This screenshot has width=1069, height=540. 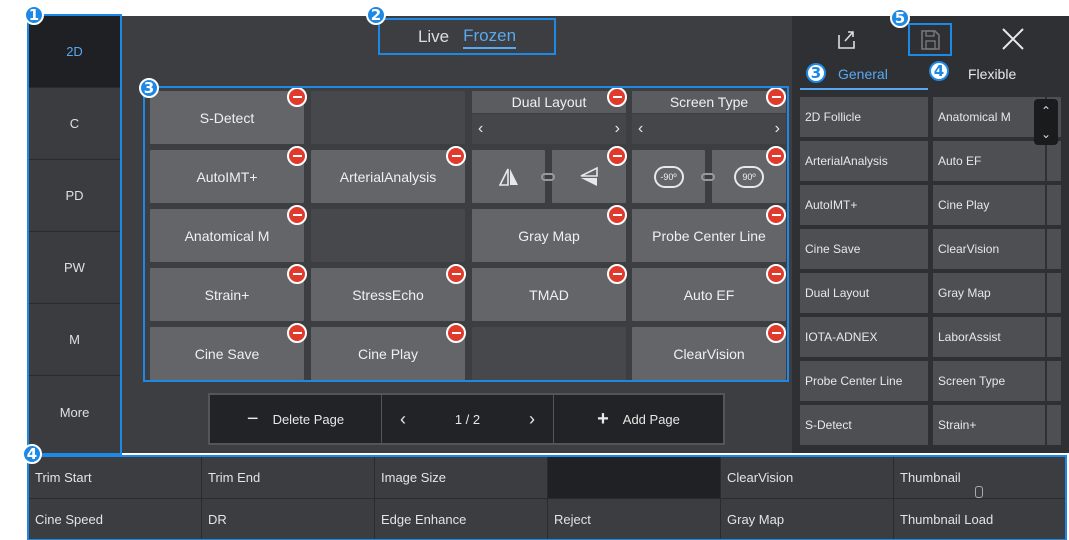 What do you see at coordinates (433, 37) in the screenshot?
I see `live-option: Live` at bounding box center [433, 37].